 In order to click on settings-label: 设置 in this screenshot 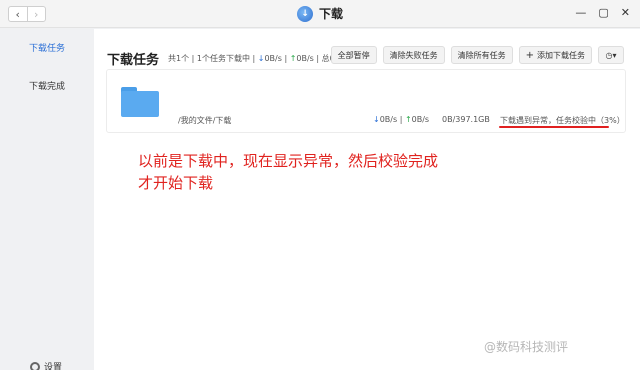, I will do `click(53, 366)`.